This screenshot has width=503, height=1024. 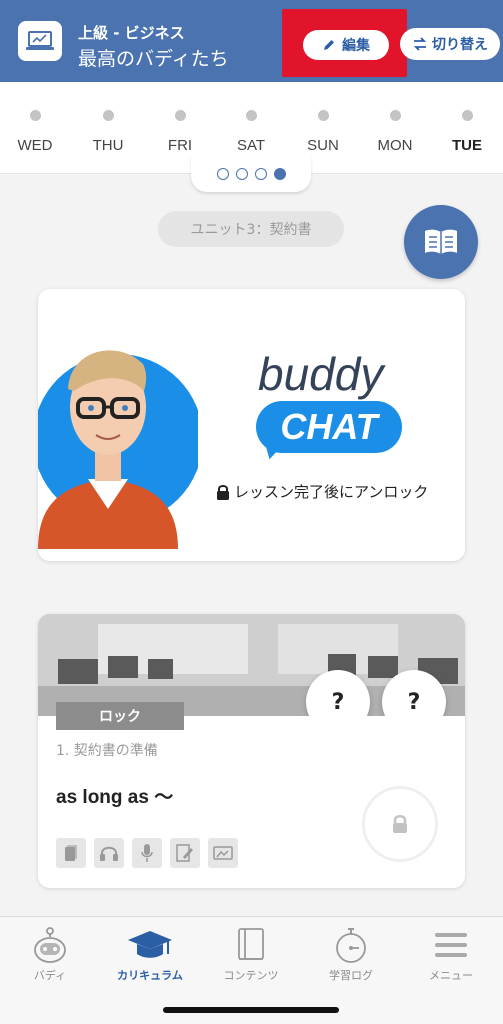 I want to click on cards-icon, so click(x=71, y=853).